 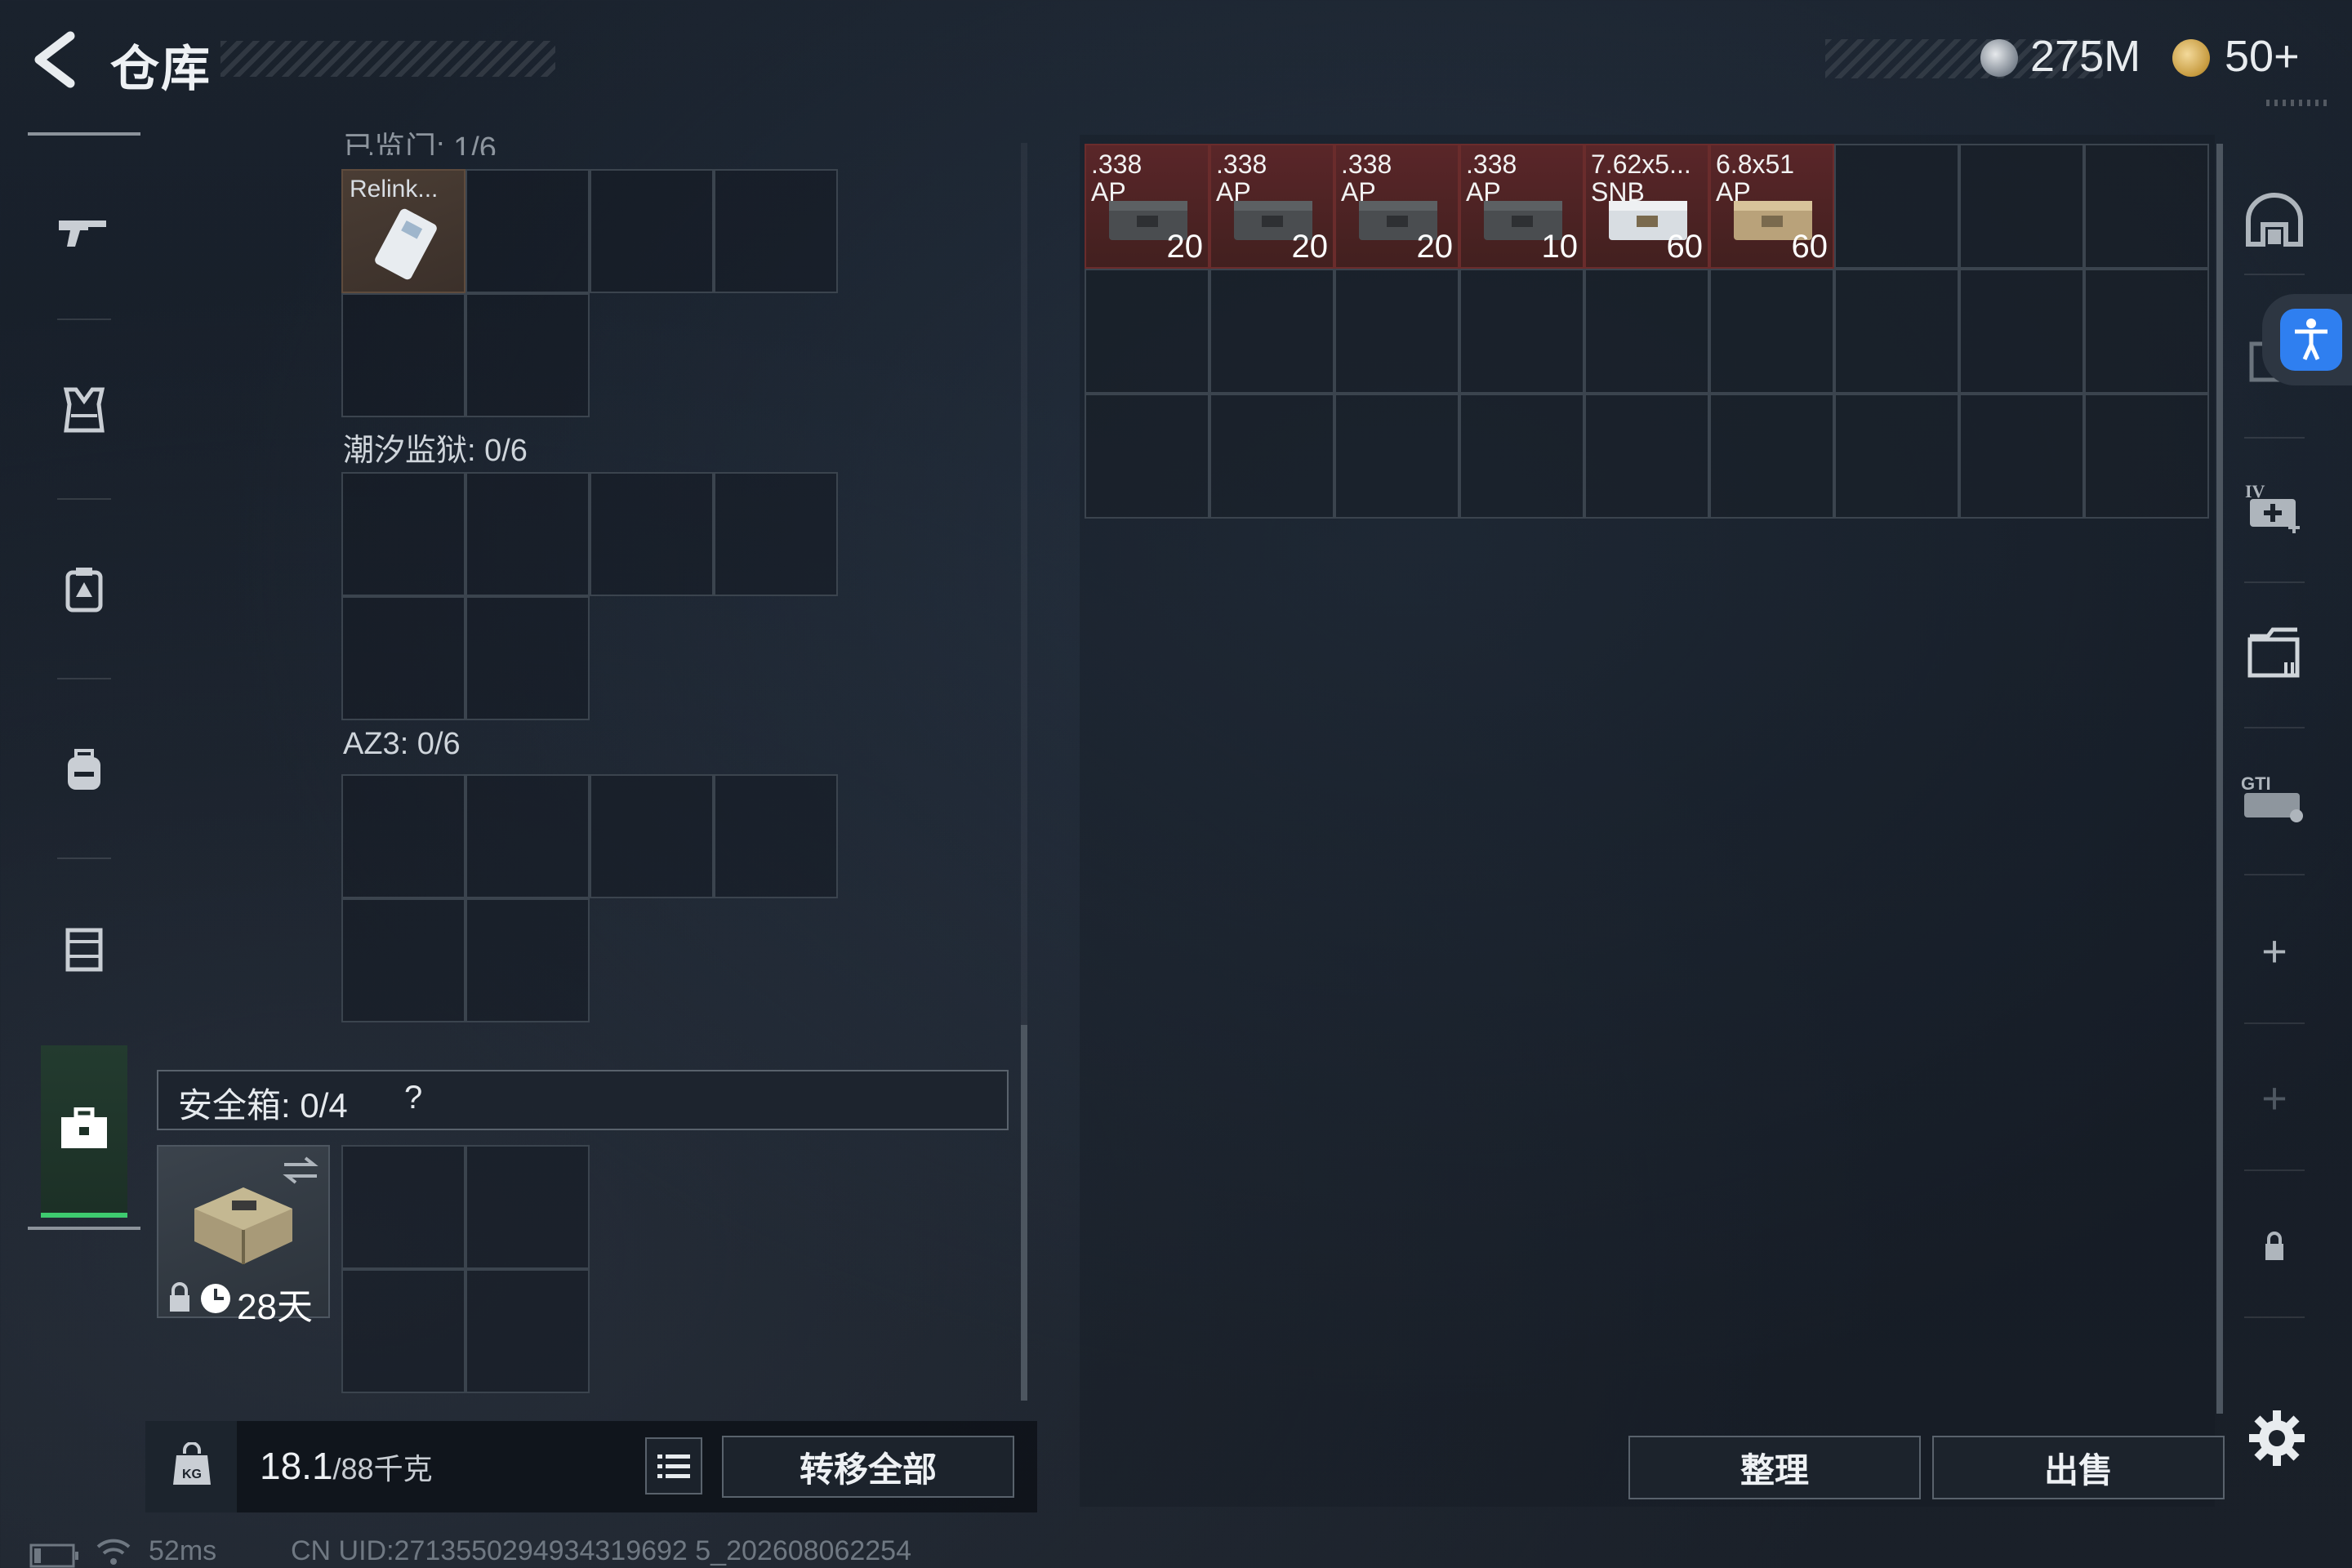 What do you see at coordinates (84, 589) in the screenshot?
I see `sidebar-item-chest-rig` at bounding box center [84, 589].